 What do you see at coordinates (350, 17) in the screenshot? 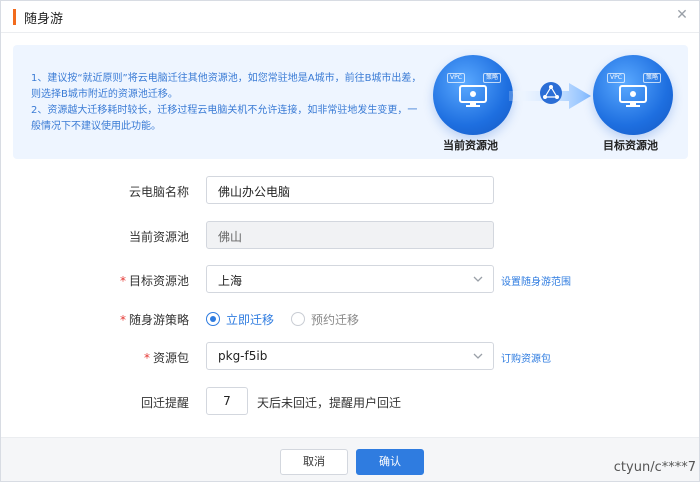
I see `dialog-header: 随身游 ✕` at bounding box center [350, 17].